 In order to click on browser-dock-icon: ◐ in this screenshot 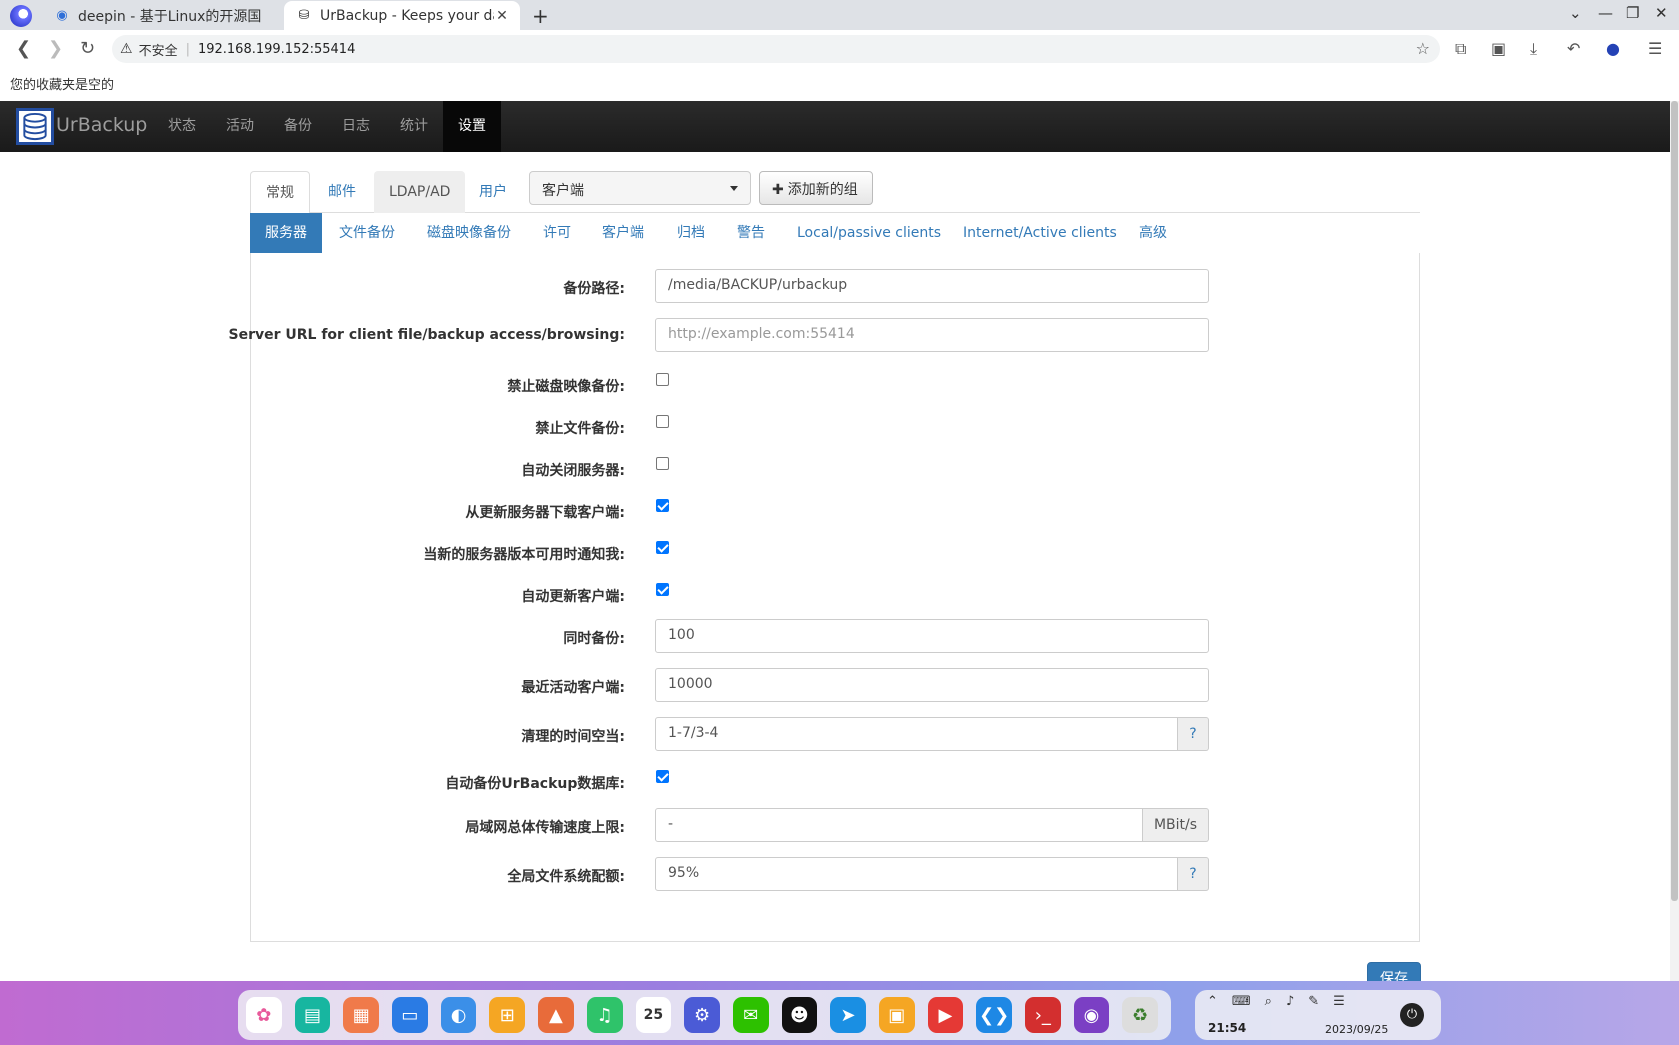, I will do `click(458, 1015)`.